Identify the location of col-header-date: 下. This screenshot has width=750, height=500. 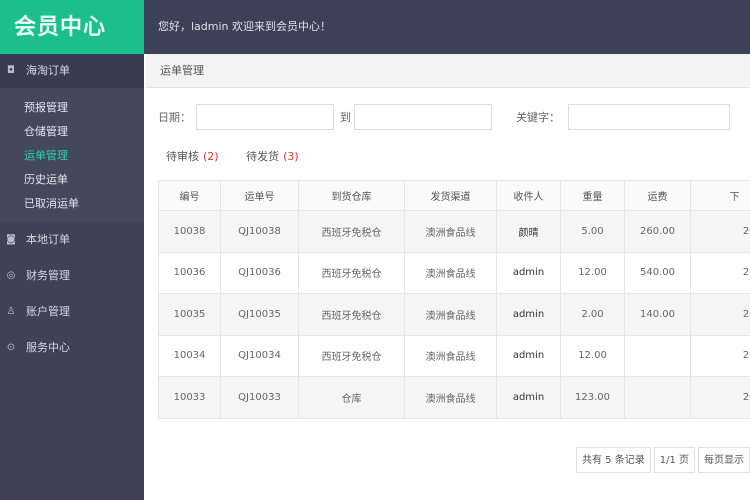
(720, 195).